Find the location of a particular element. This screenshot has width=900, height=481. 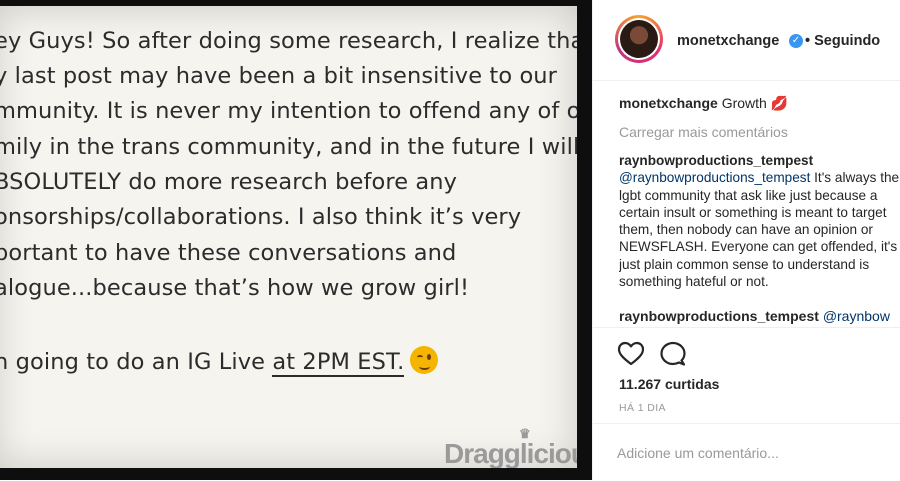

note-line: BSOLUTELY do more research before any is located at coordinates (229, 182).